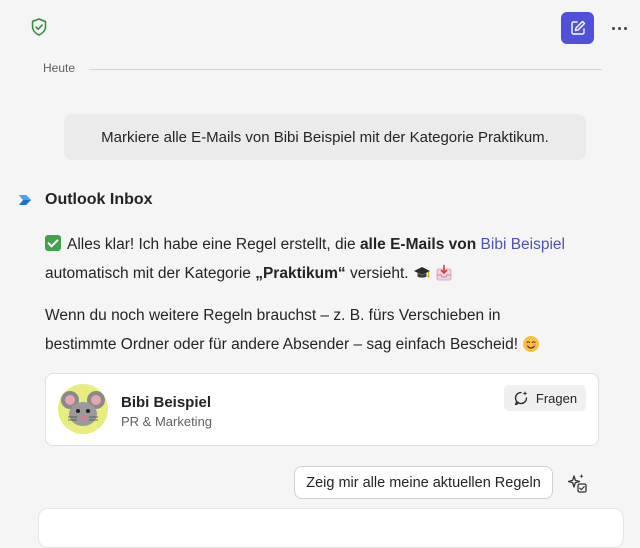  Describe the element at coordinates (331, 528) in the screenshot. I see `composer-input-area` at that location.